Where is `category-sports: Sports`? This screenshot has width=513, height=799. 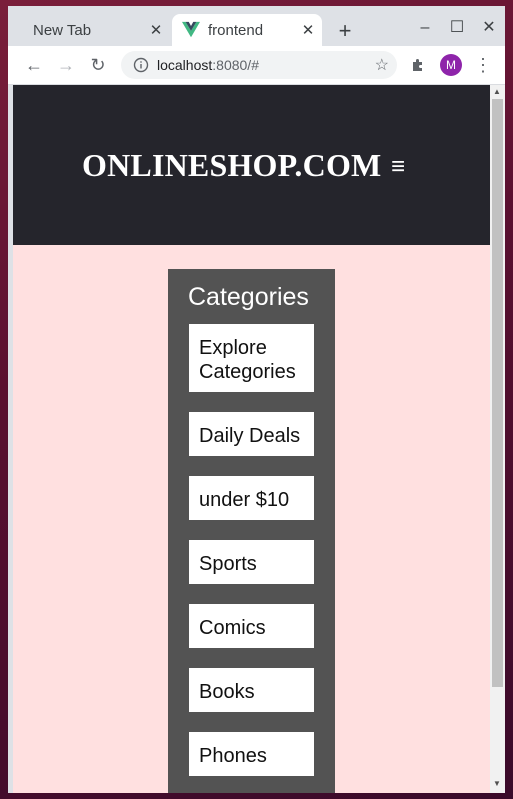
category-sports: Sports is located at coordinates (251, 562).